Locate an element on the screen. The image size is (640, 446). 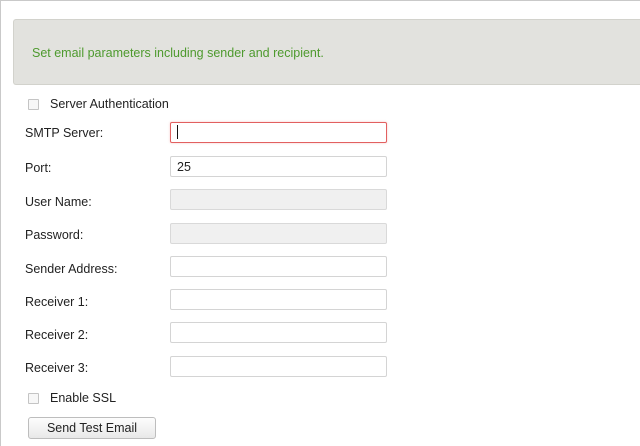
sender-address-input is located at coordinates (278, 266).